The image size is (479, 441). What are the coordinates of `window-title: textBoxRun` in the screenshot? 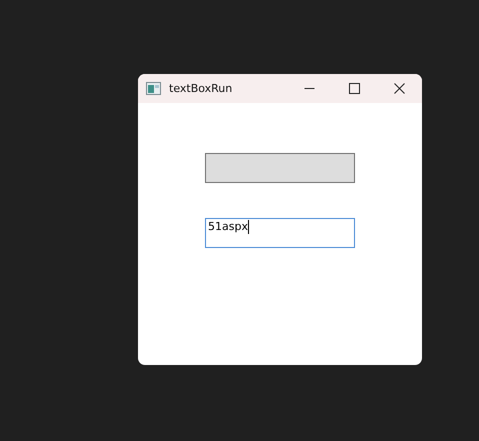 It's located at (201, 88).